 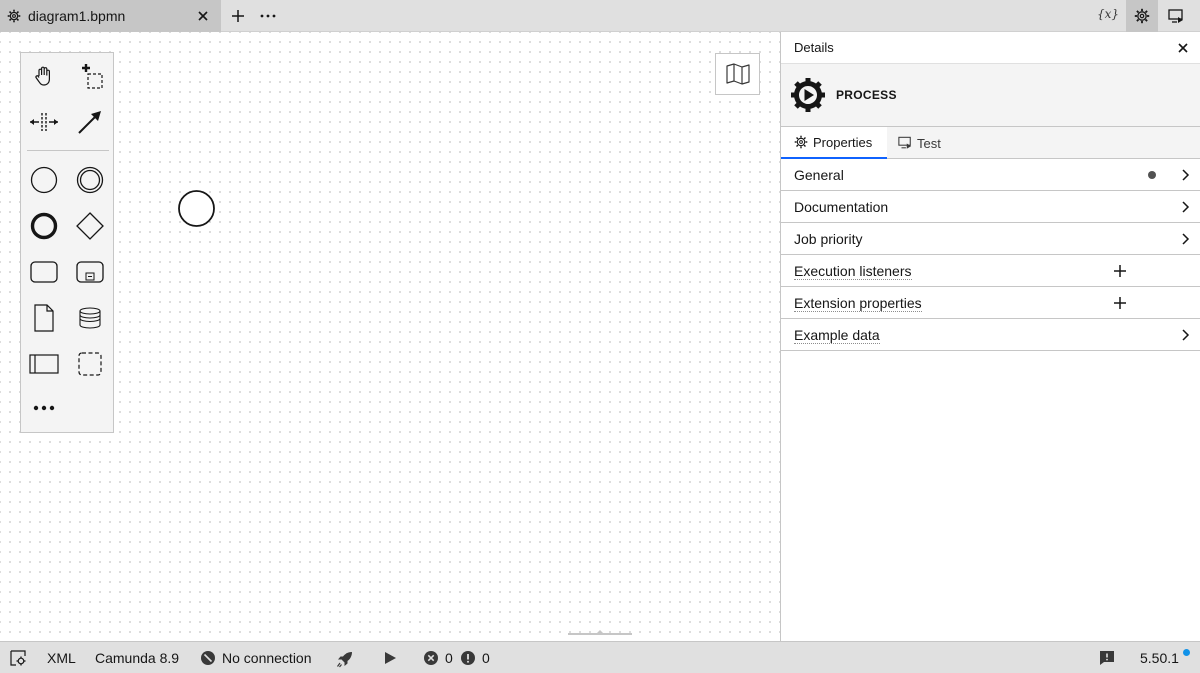 What do you see at coordinates (866, 95) in the screenshot?
I see `element-type-label: PROCESS` at bounding box center [866, 95].